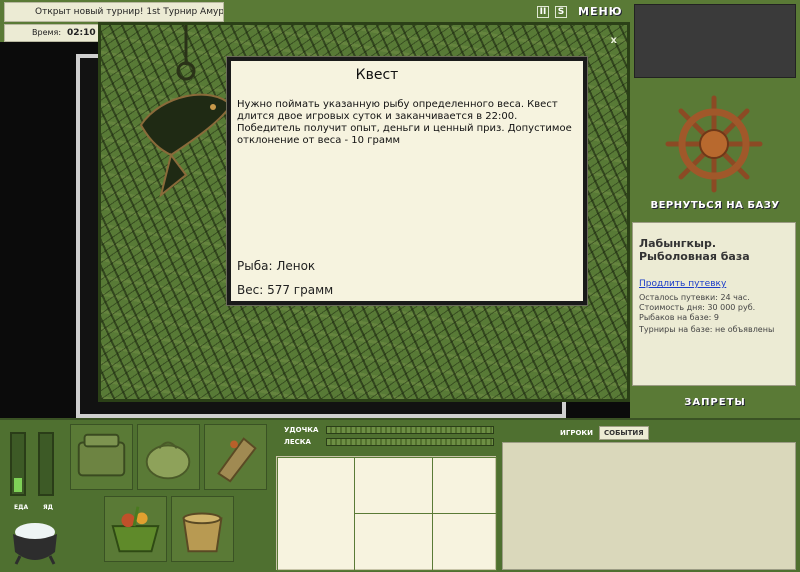 This screenshot has height=572, width=800. I want to click on tackle-box-icon, so click(101, 455).